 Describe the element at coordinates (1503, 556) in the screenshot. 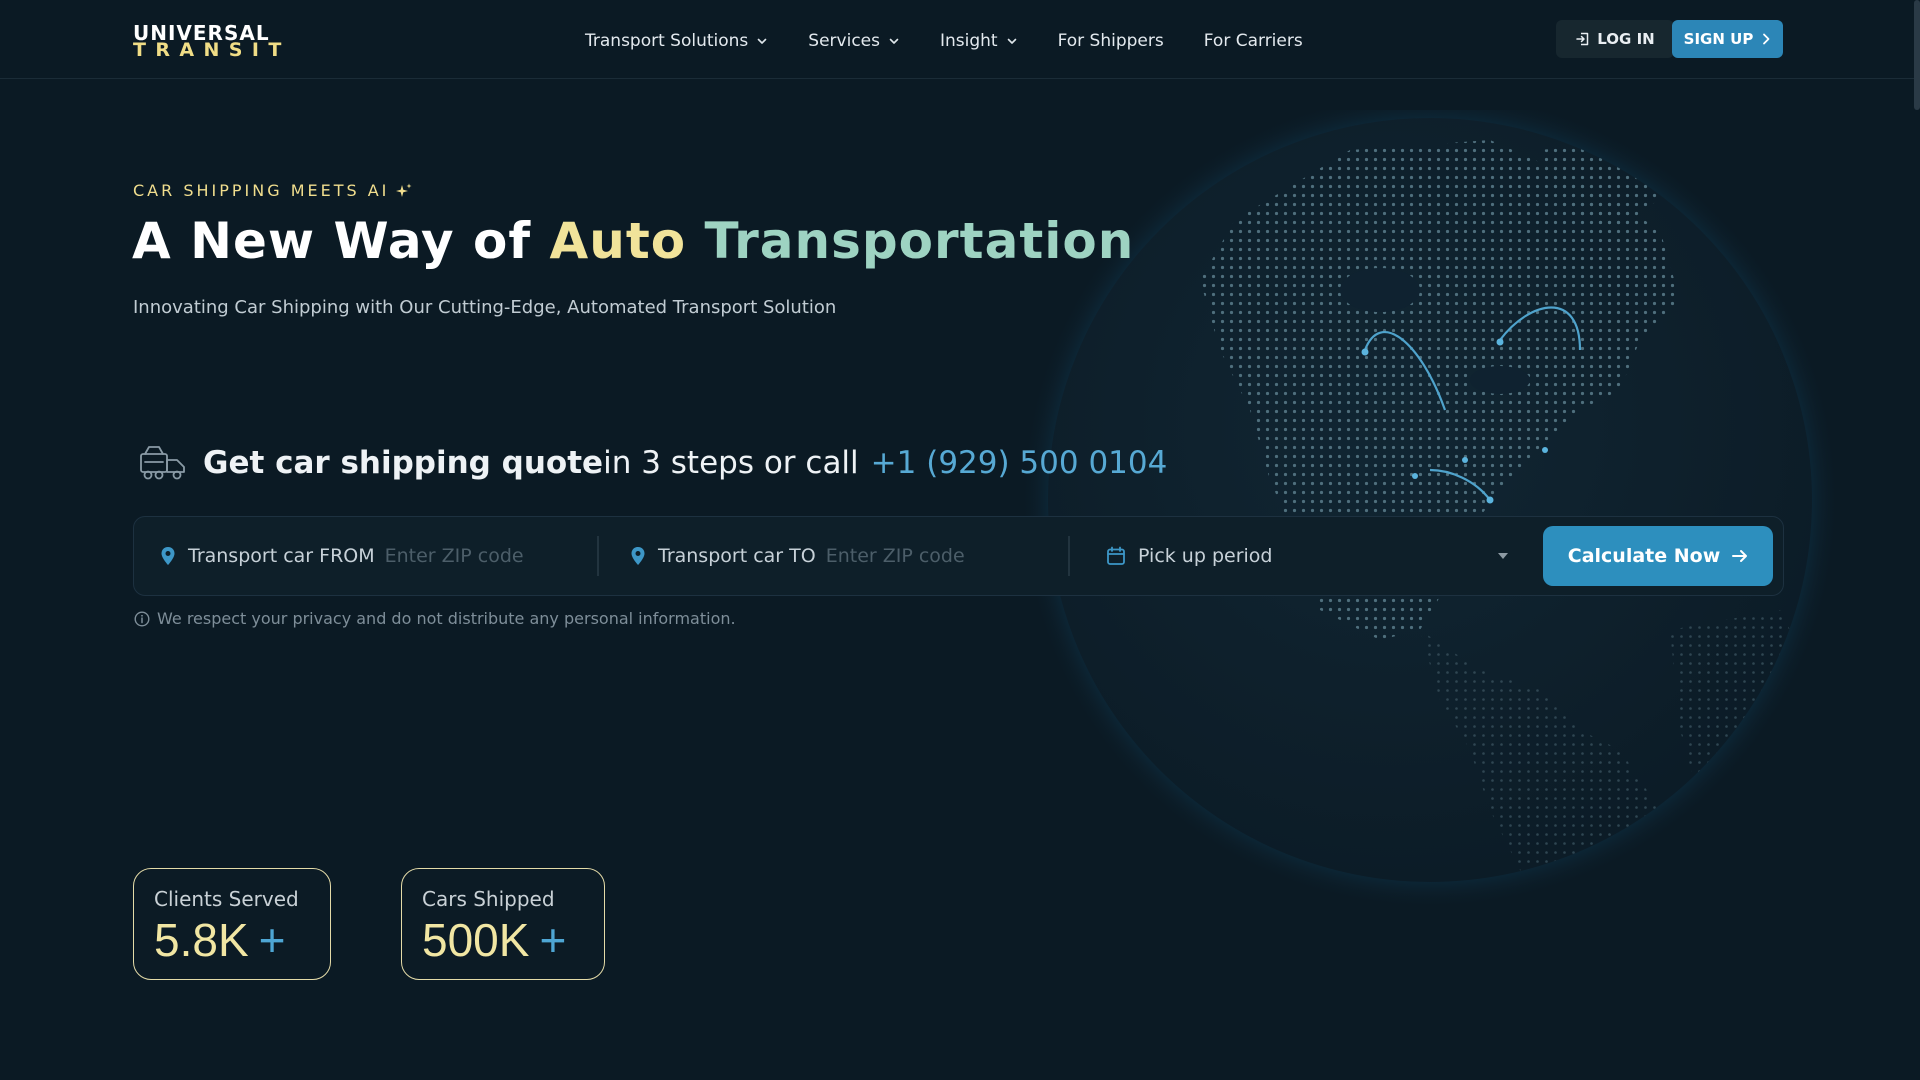

I see `caret-down-icon` at that location.